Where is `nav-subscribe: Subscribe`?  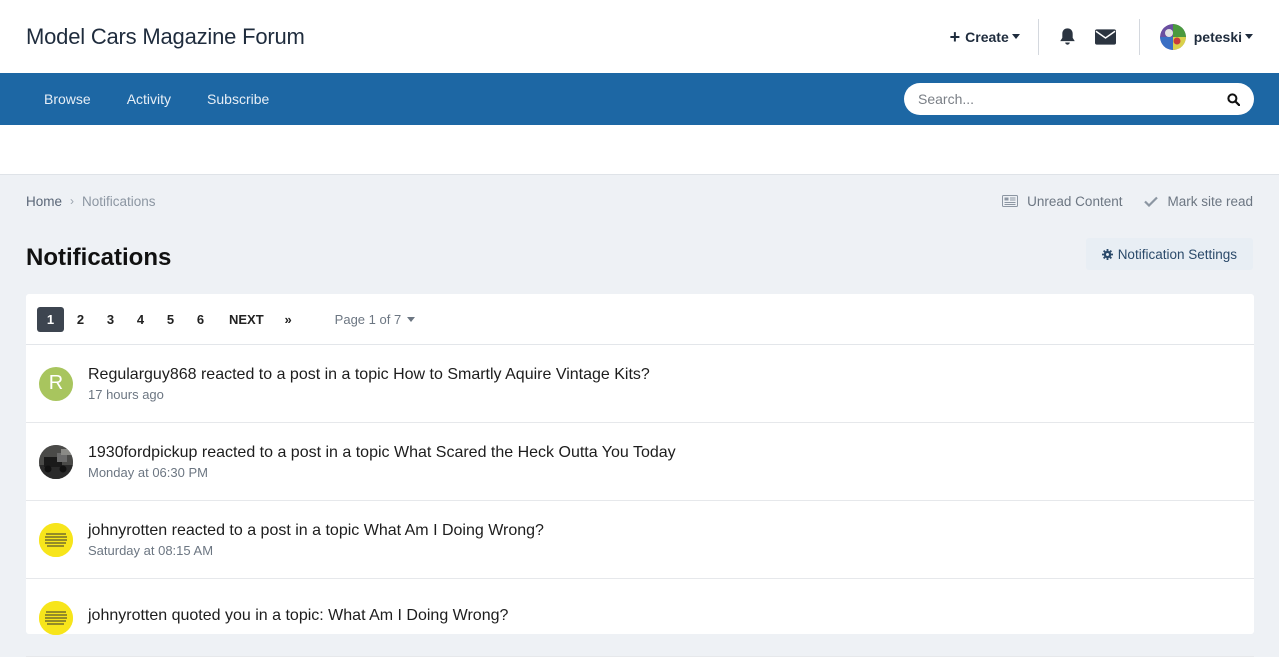 nav-subscribe: Subscribe is located at coordinates (238, 99).